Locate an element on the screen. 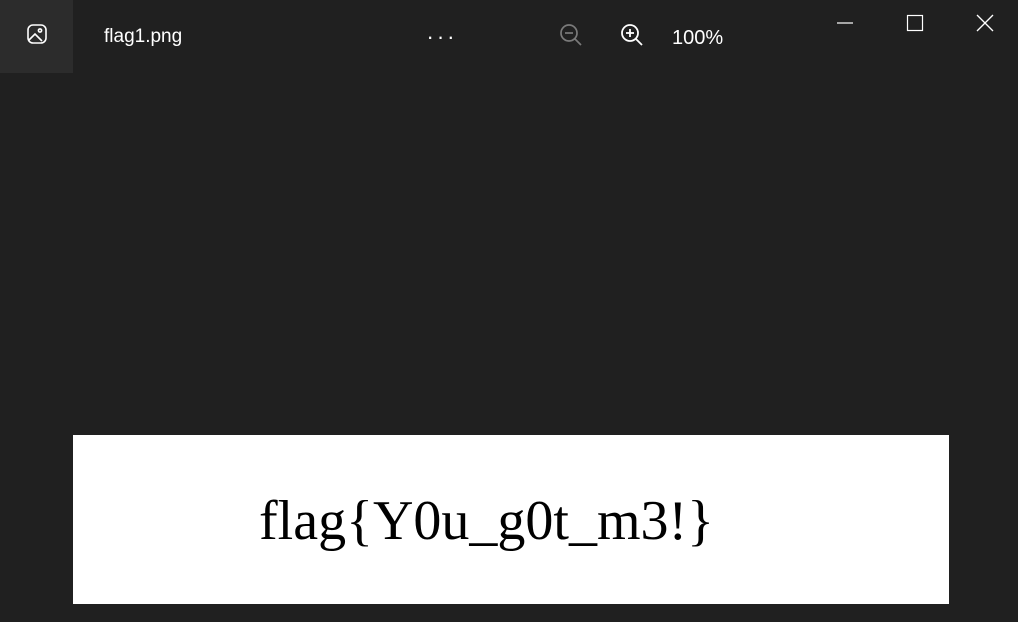 The width and height of the screenshot is (1018, 622). maximize-button is located at coordinates (915, 25).